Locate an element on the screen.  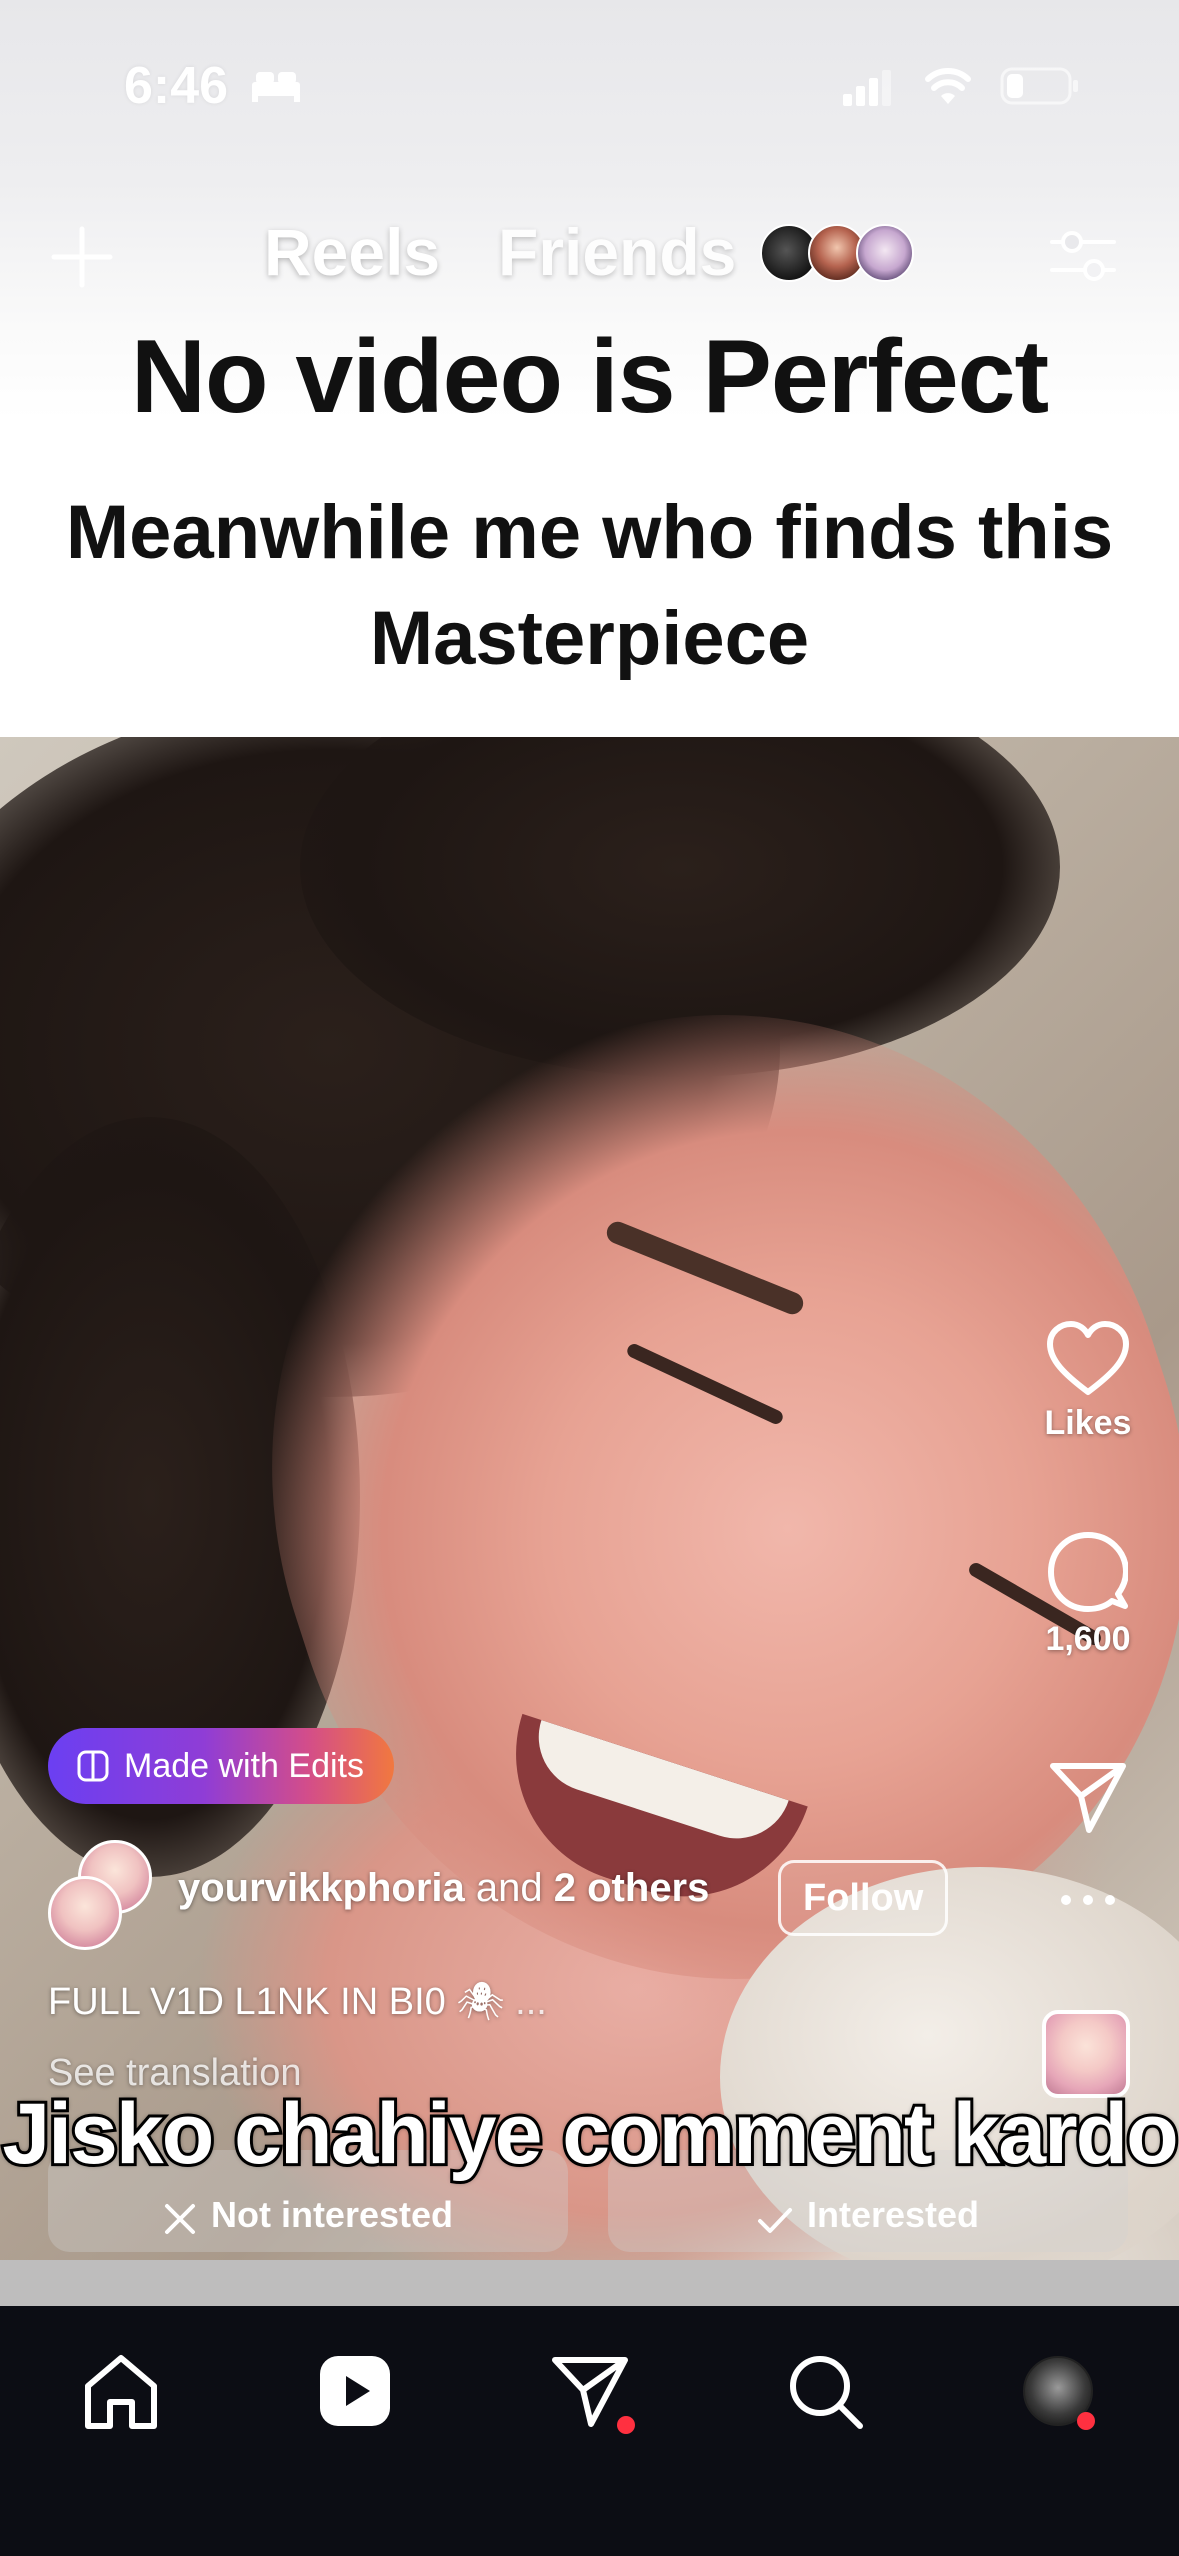
search-icon is located at coordinates (825, 2391).